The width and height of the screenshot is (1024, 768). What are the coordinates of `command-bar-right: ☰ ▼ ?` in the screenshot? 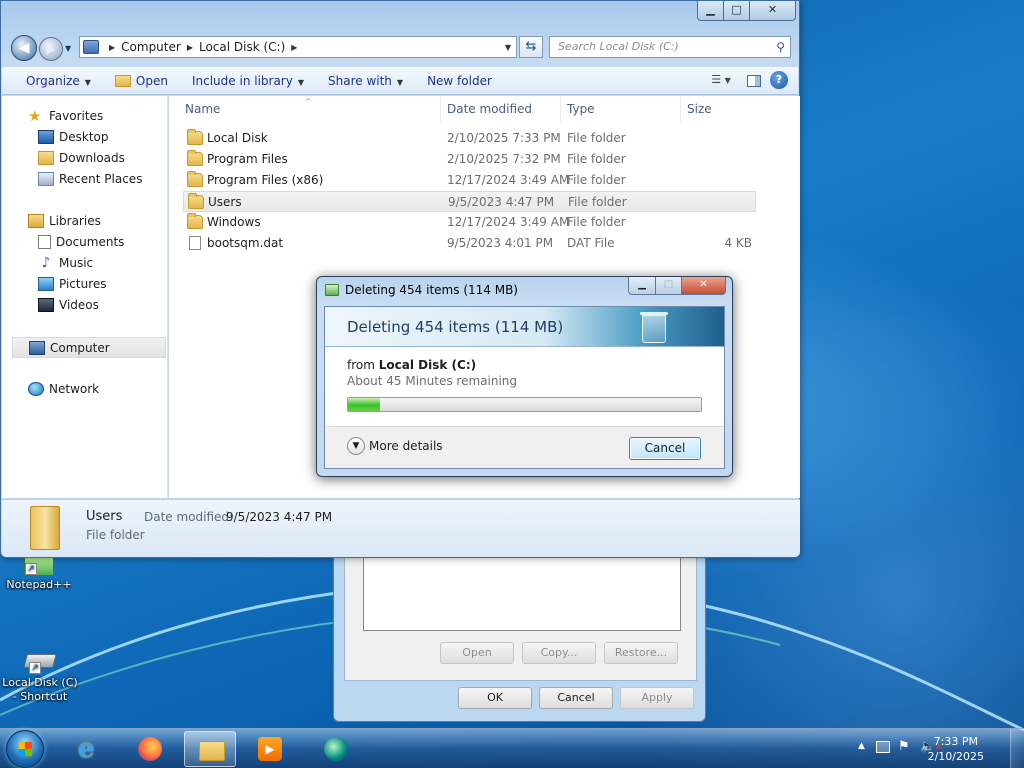 It's located at (746, 80).